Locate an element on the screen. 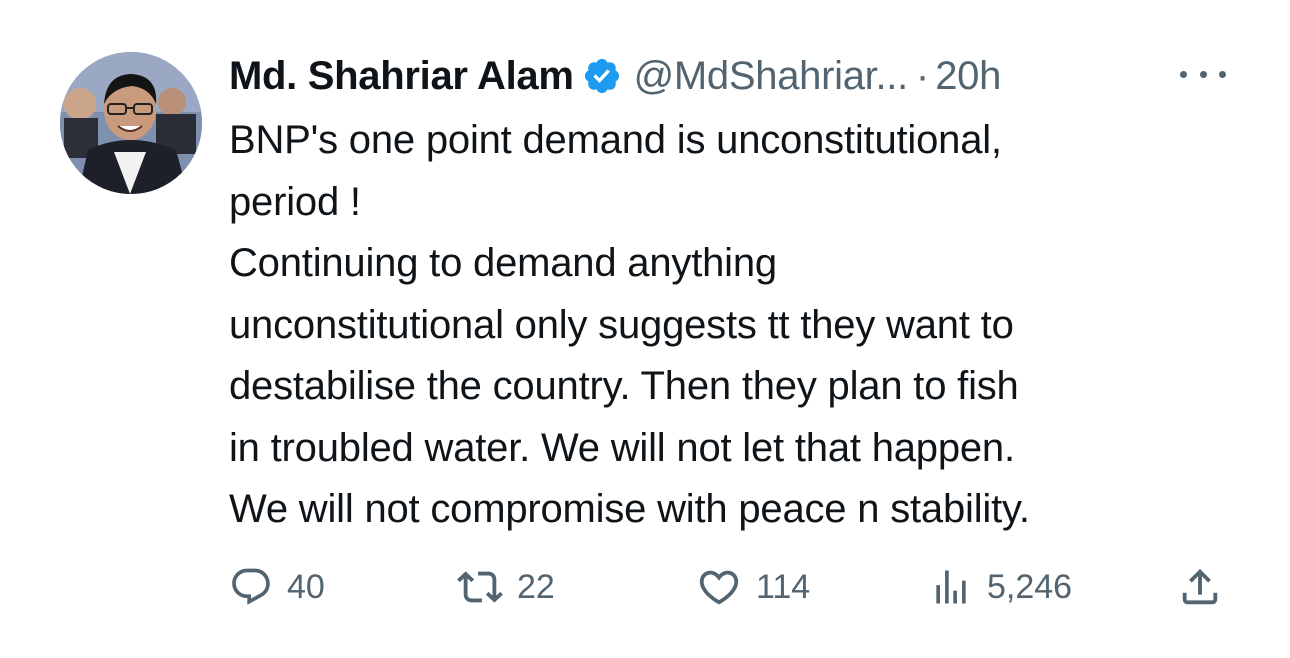 The width and height of the screenshot is (1290, 658). share-icon is located at coordinates (1200, 587).